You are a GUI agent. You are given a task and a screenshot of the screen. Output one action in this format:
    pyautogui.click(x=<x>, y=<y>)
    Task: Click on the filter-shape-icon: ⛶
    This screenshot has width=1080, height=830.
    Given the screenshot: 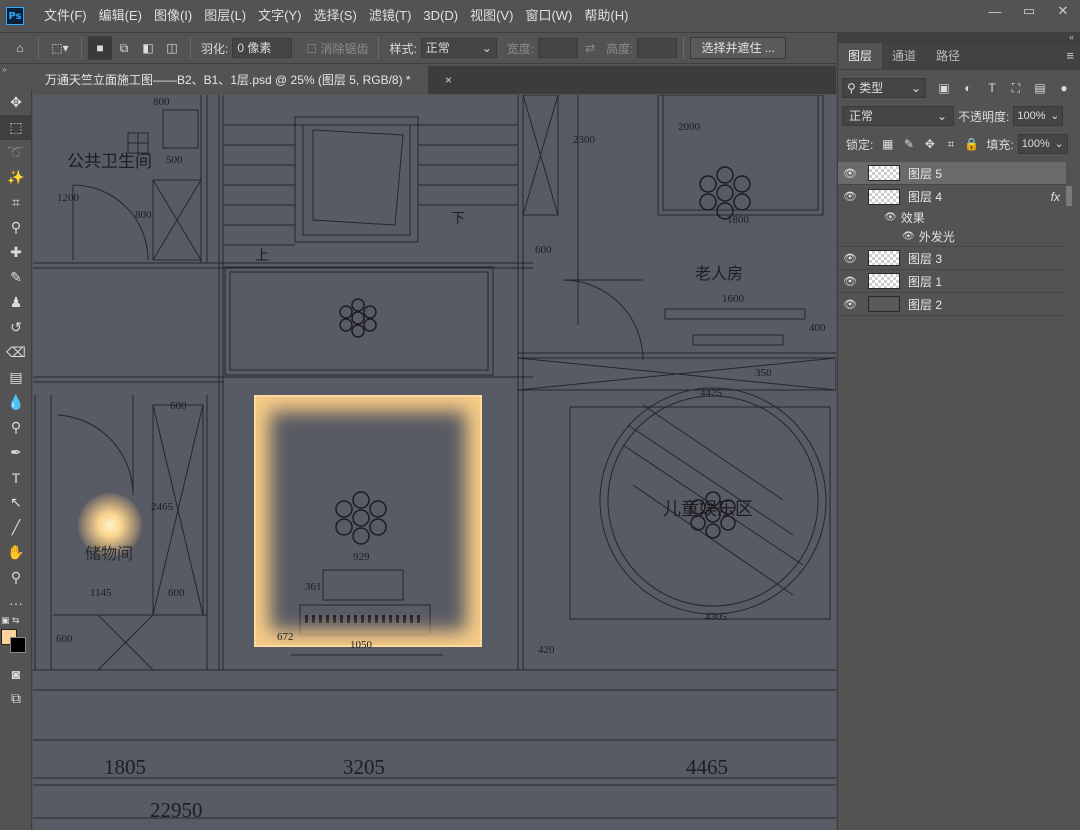 What is the action you would take?
    pyautogui.click(x=1016, y=88)
    